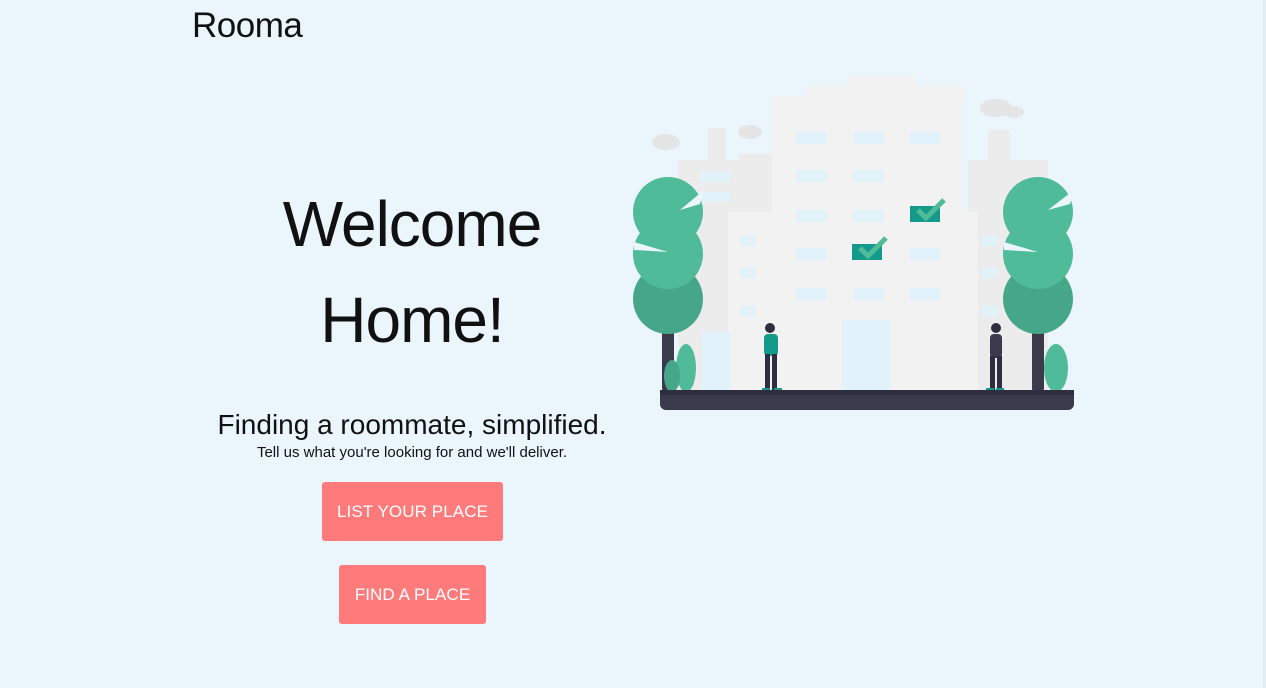  Describe the element at coordinates (247, 26) in the screenshot. I see `brand-logo: Rooma` at that location.